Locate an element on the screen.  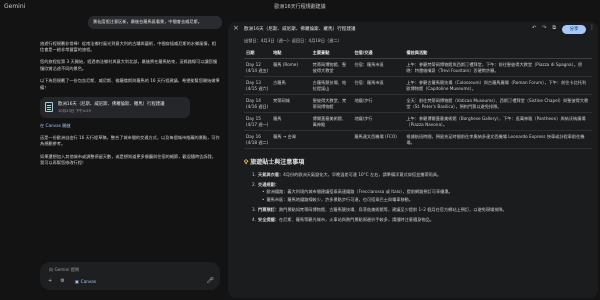
close-icon: × is located at coordinates (236, 28).